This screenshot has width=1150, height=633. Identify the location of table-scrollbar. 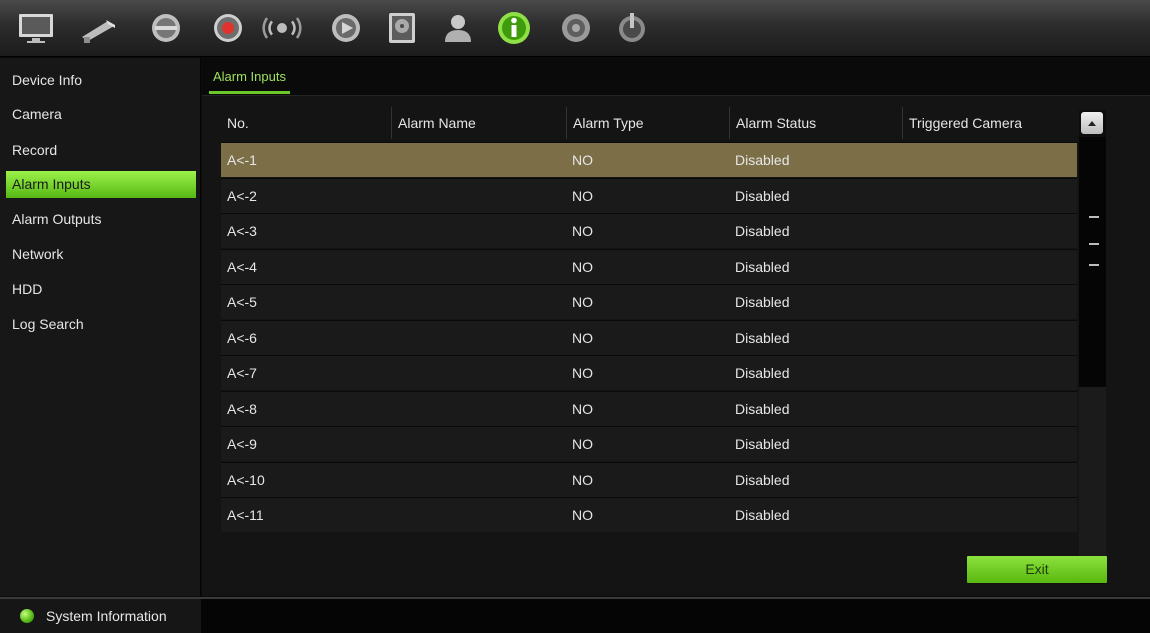
(1092, 347).